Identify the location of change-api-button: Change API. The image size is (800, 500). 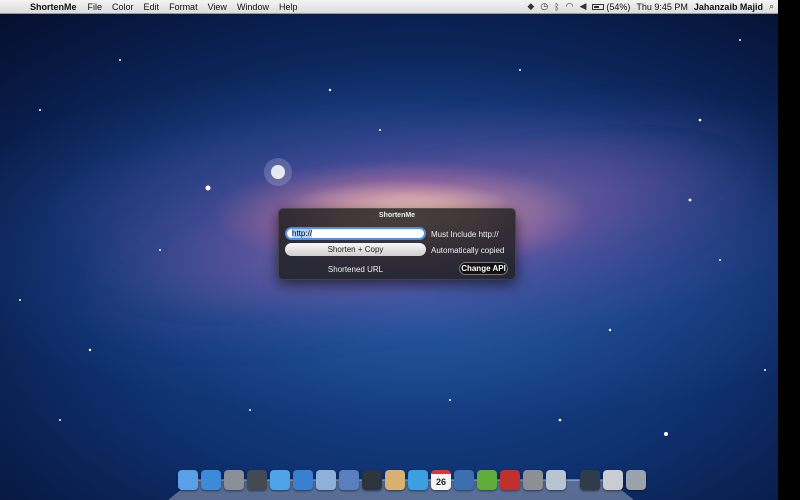
(483, 268).